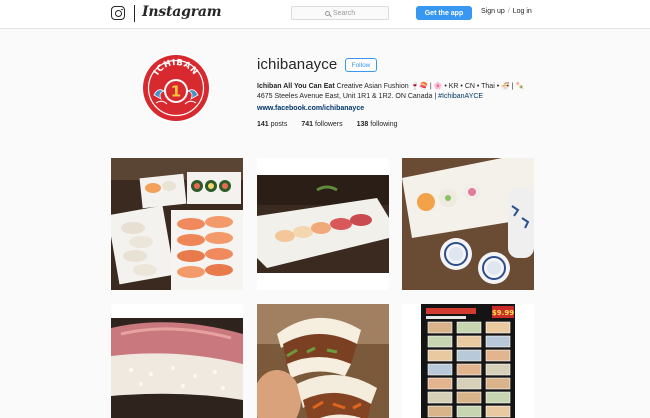  I want to click on poster-price-label: $9.99, so click(503, 313).